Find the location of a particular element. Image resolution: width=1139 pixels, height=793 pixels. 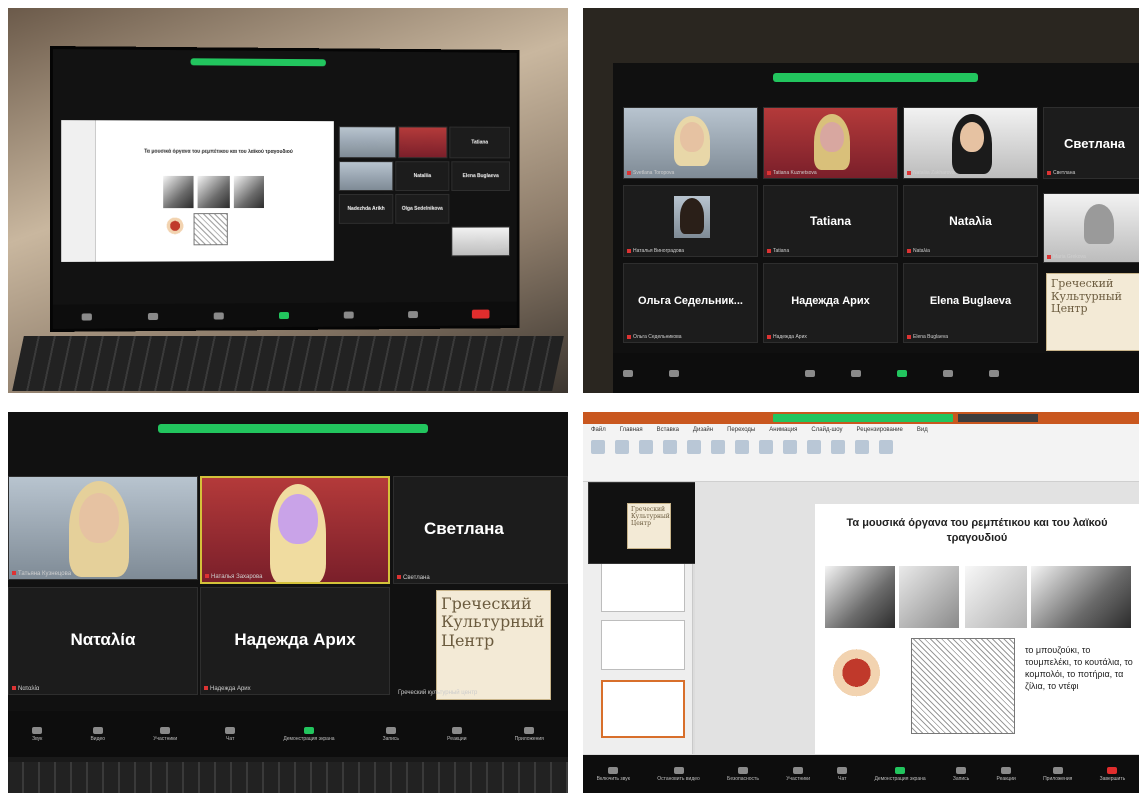

ribbon-tab: Вставка is located at coordinates (668, 430).